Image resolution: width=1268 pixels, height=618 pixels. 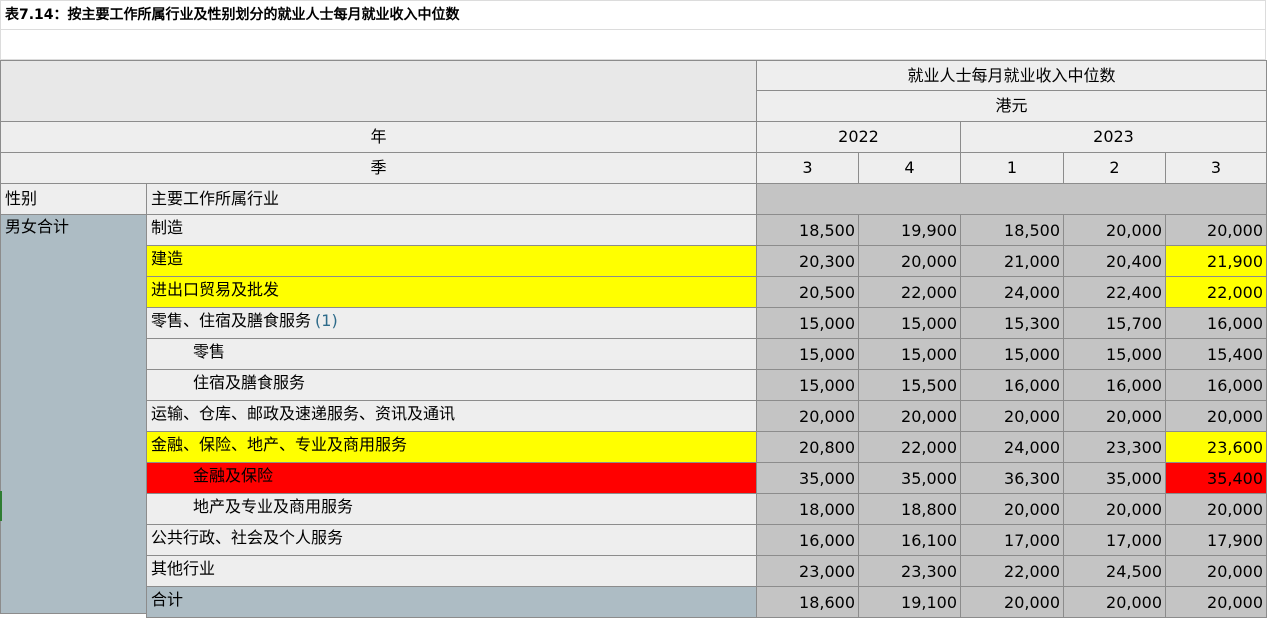 What do you see at coordinates (326, 320) in the screenshot?
I see `footnote-link: (1)` at bounding box center [326, 320].